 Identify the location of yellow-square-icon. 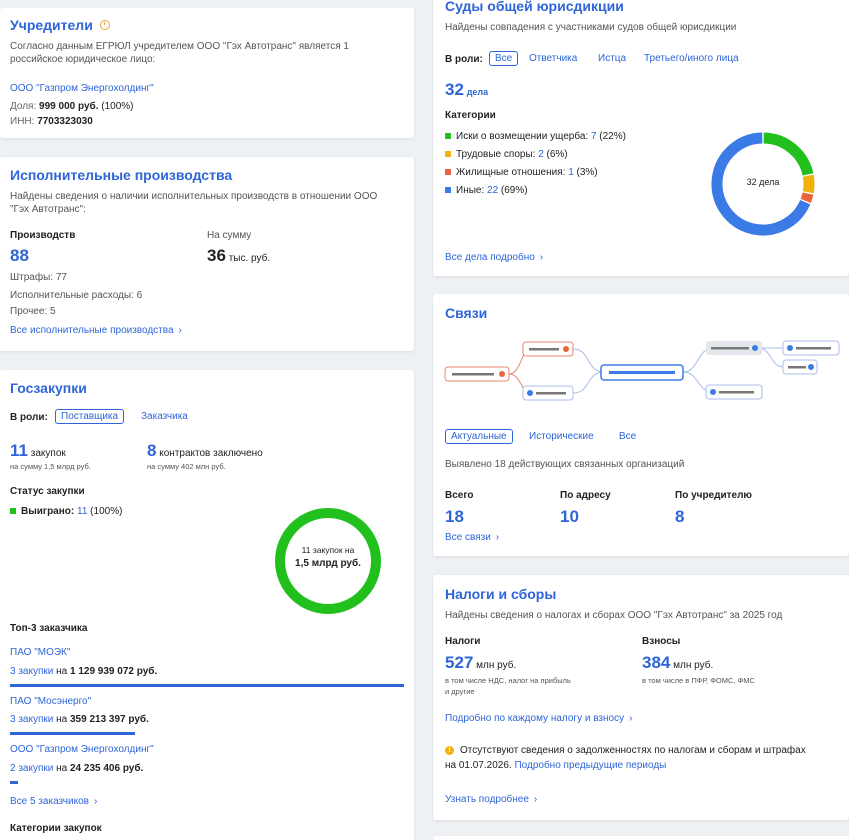
(448, 154).